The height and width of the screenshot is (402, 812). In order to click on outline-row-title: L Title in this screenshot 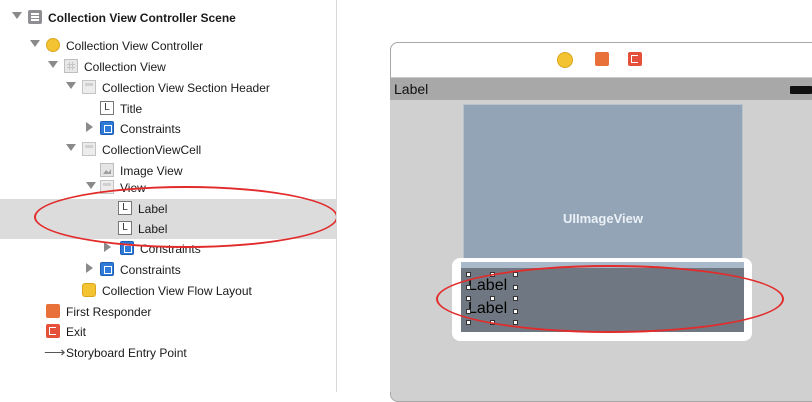, I will do `click(168, 109)`.